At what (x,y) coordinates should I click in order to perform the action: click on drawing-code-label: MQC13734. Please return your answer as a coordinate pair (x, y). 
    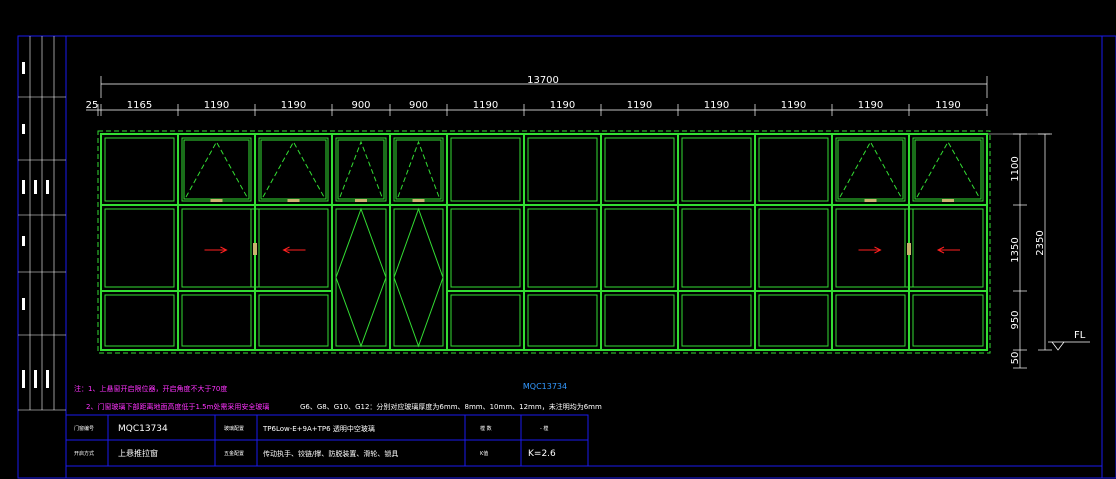
    Looking at the image, I should click on (545, 386).